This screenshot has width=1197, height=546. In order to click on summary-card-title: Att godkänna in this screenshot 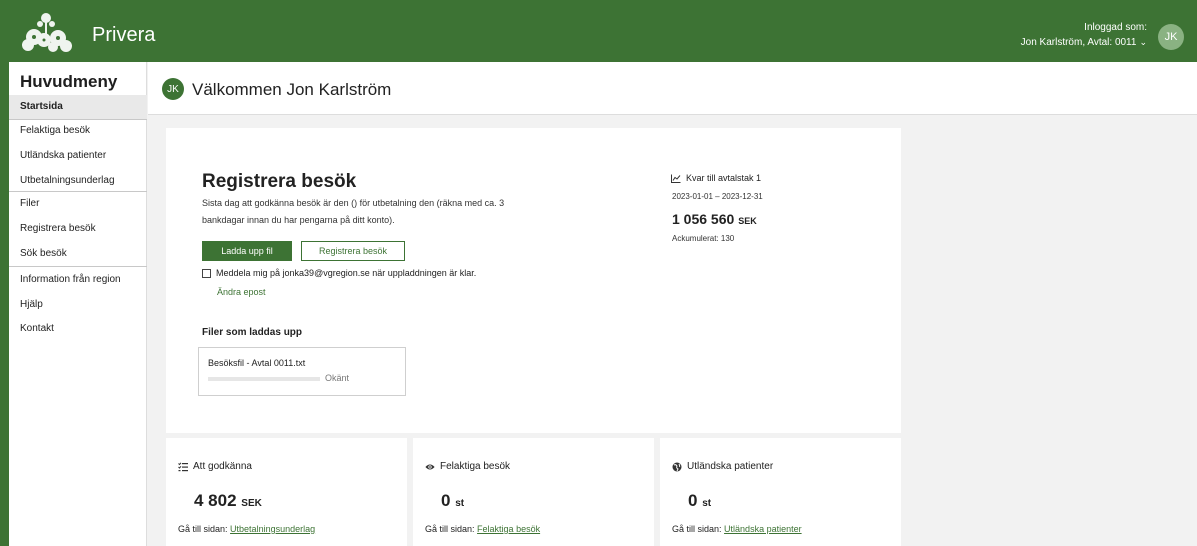, I will do `click(222, 466)`.